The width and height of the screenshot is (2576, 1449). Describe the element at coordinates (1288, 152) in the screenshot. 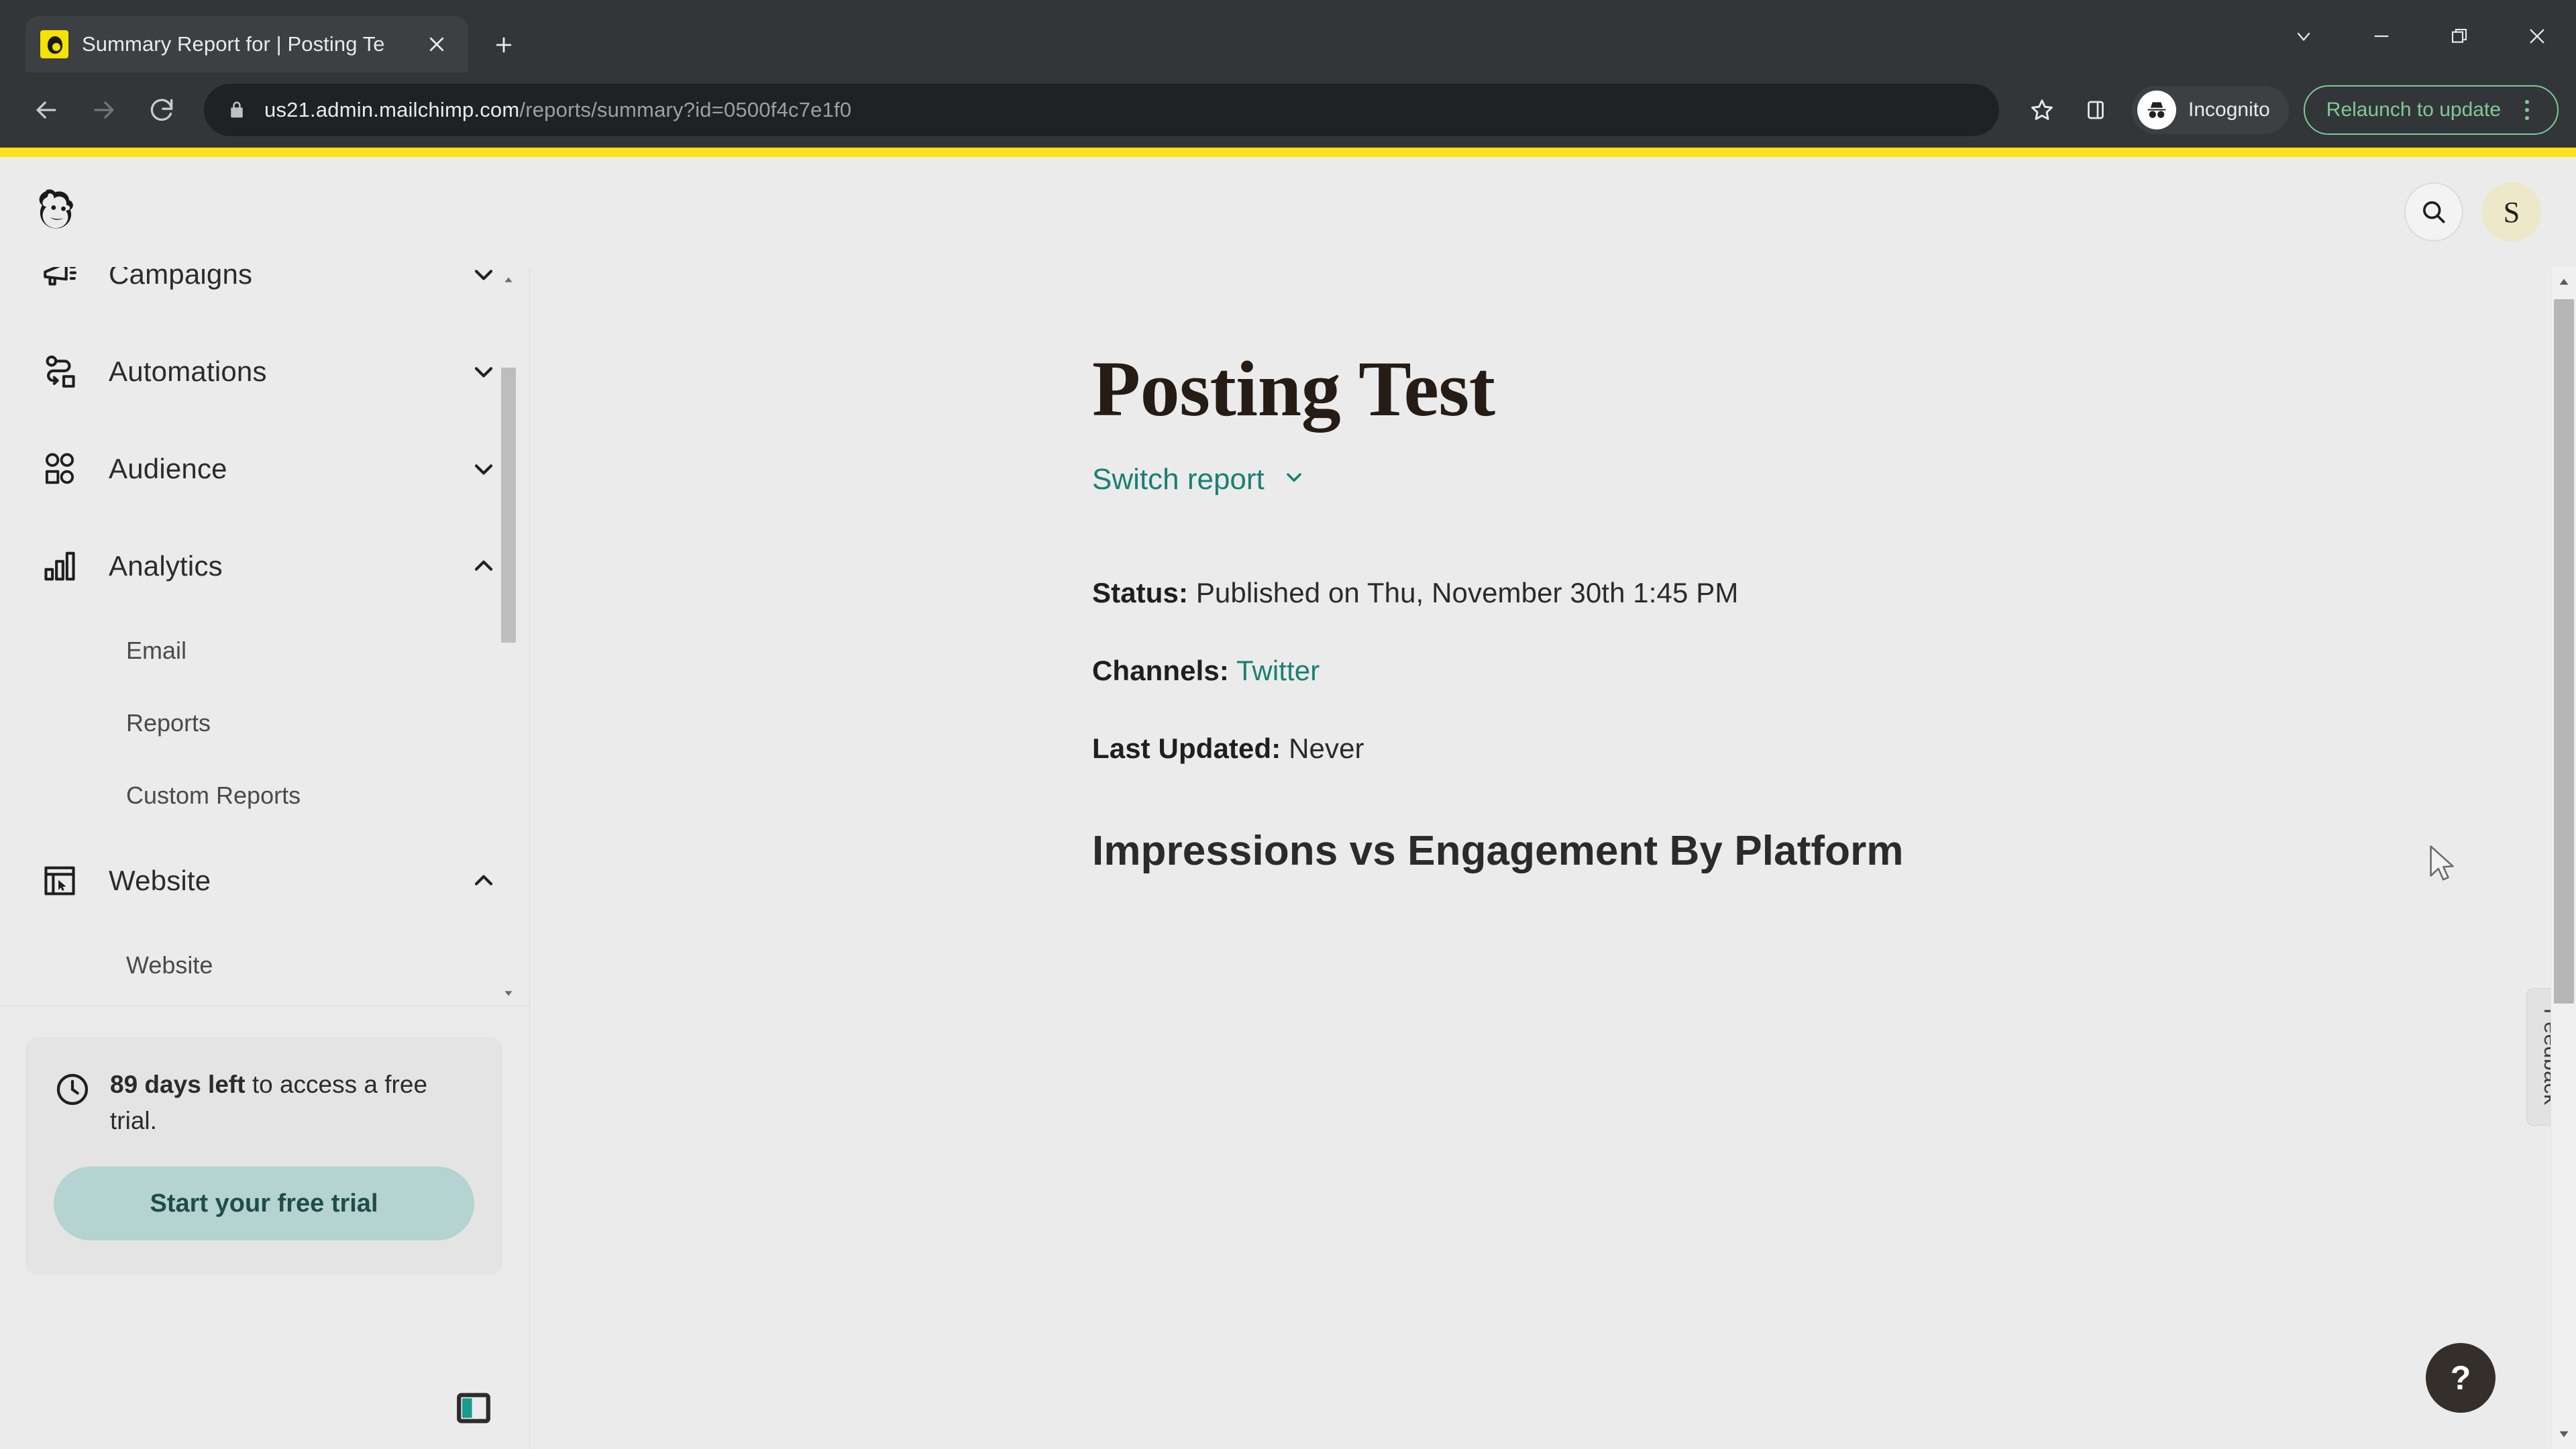

I see `brand-accent-bar` at that location.